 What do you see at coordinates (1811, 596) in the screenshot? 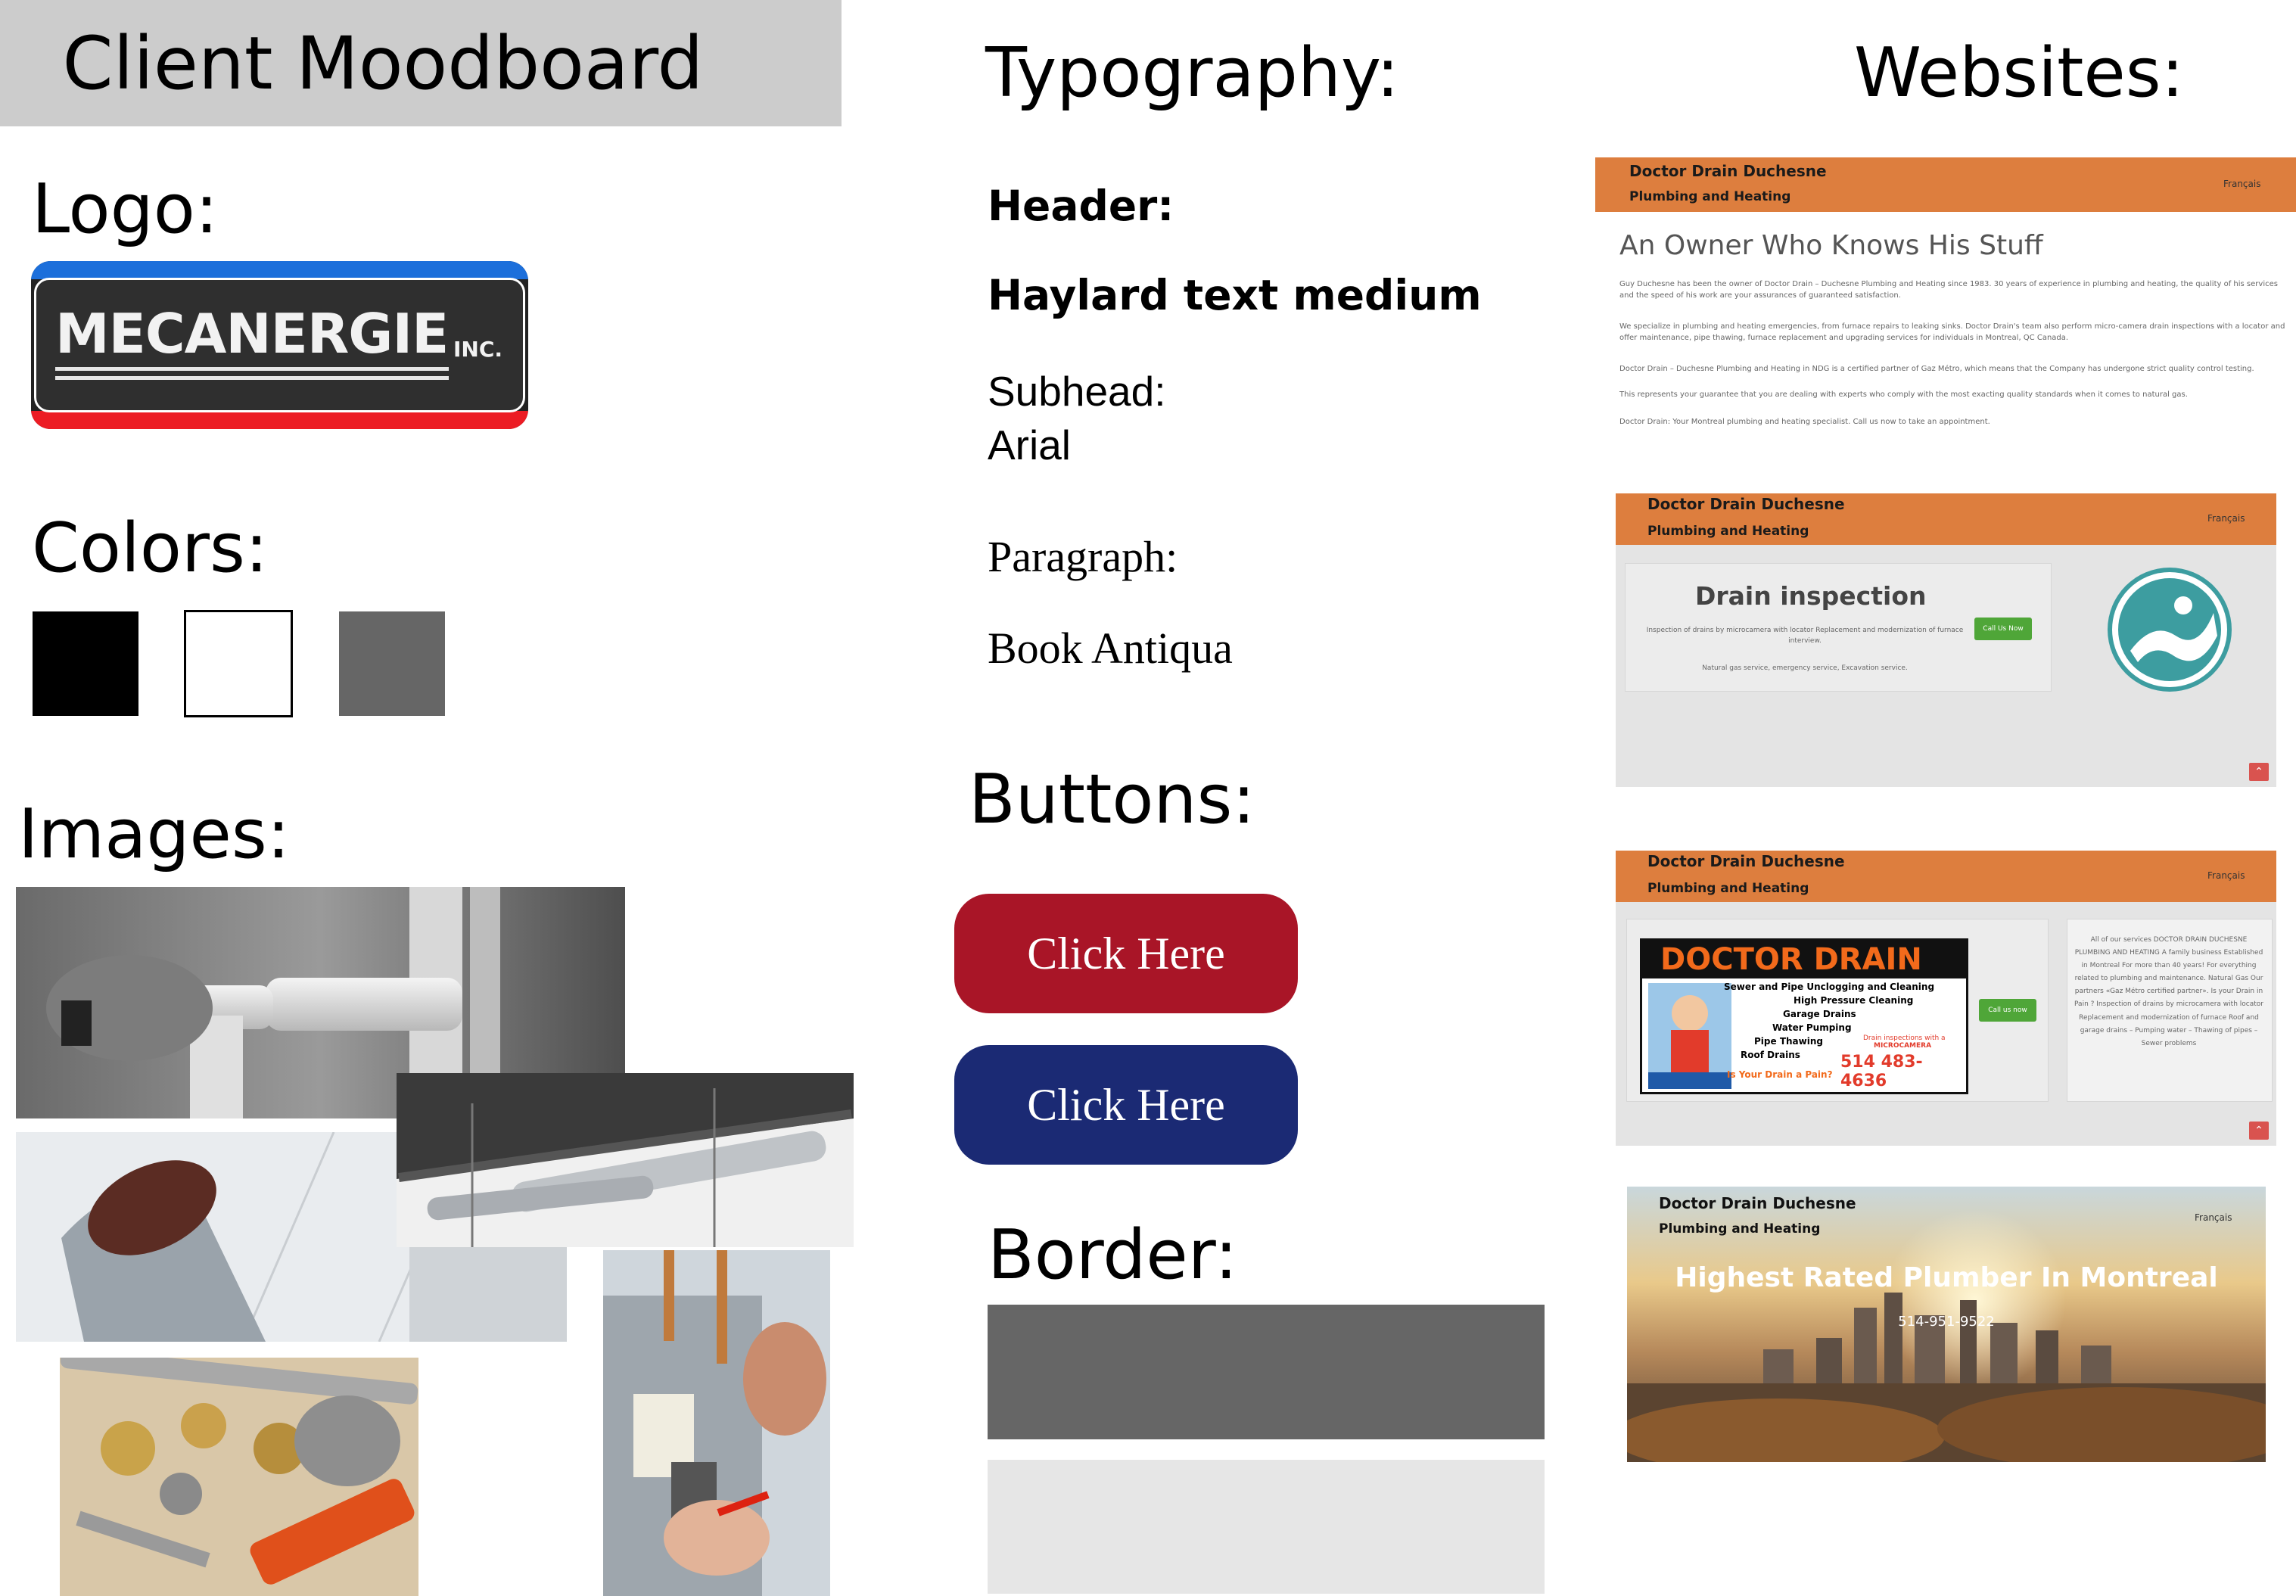
I see `site2-heading: Drain inspection` at bounding box center [1811, 596].